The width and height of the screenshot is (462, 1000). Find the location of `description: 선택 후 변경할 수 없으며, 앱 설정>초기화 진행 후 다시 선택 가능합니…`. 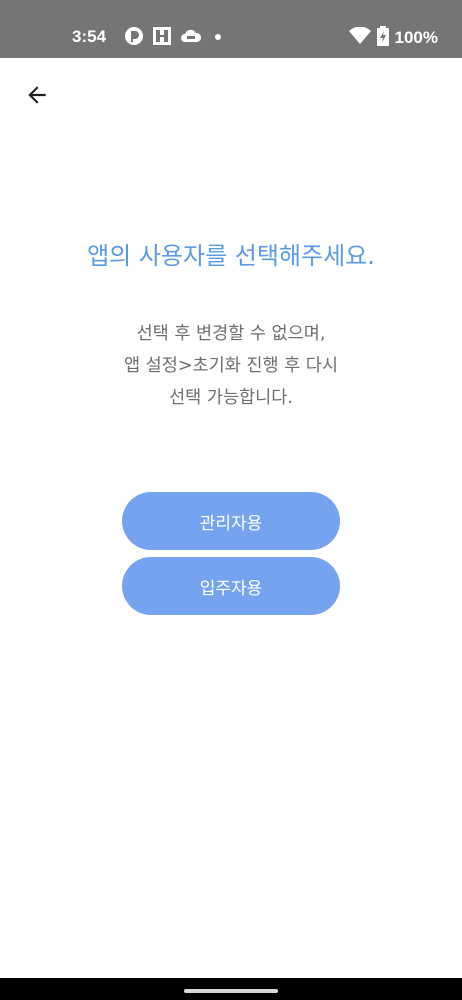

description: 선택 후 변경할 수 없으며, 앱 설정>초기화 진행 후 다시 선택 가능합니… is located at coordinates (231, 366).